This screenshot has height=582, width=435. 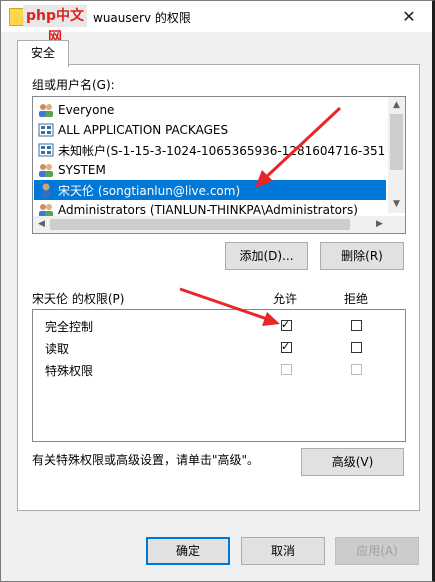 I want to click on advanced-hint: 有关特殊权限或高级设置，请单击"高级"。, so click(x=146, y=460).